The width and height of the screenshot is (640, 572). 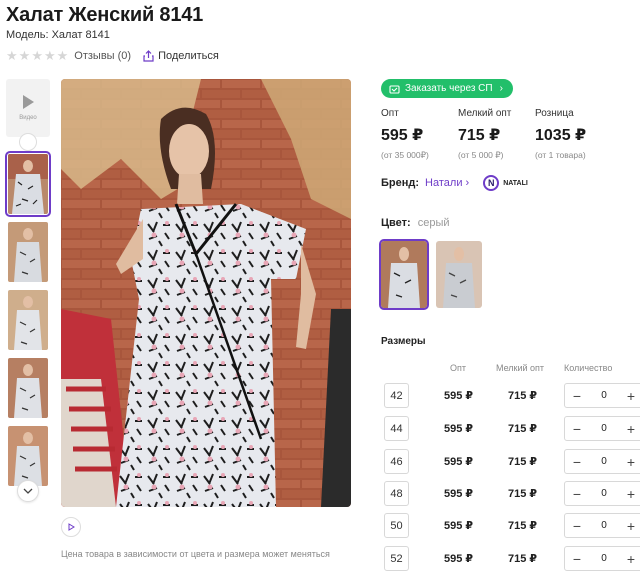 I want to click on price-label: Опт, so click(x=390, y=113).